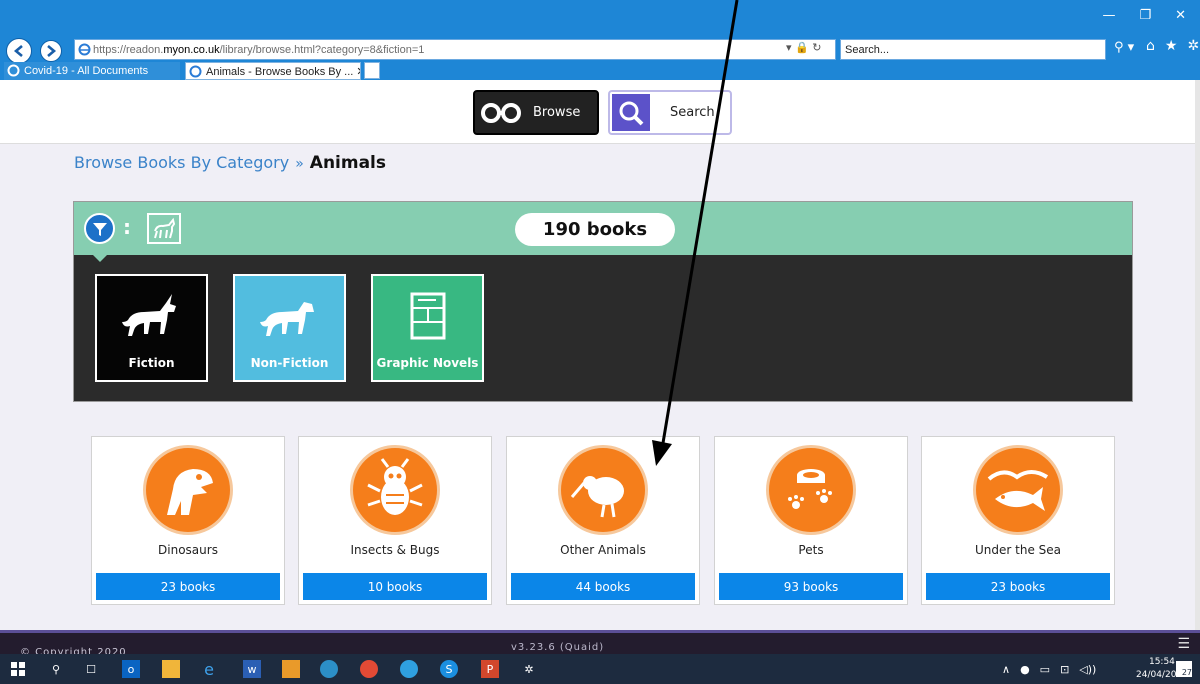 Image resolution: width=1200 pixels, height=684 pixels. Describe the element at coordinates (1006, 669) in the screenshot. I see `chevron-up-icon: ∧` at that location.